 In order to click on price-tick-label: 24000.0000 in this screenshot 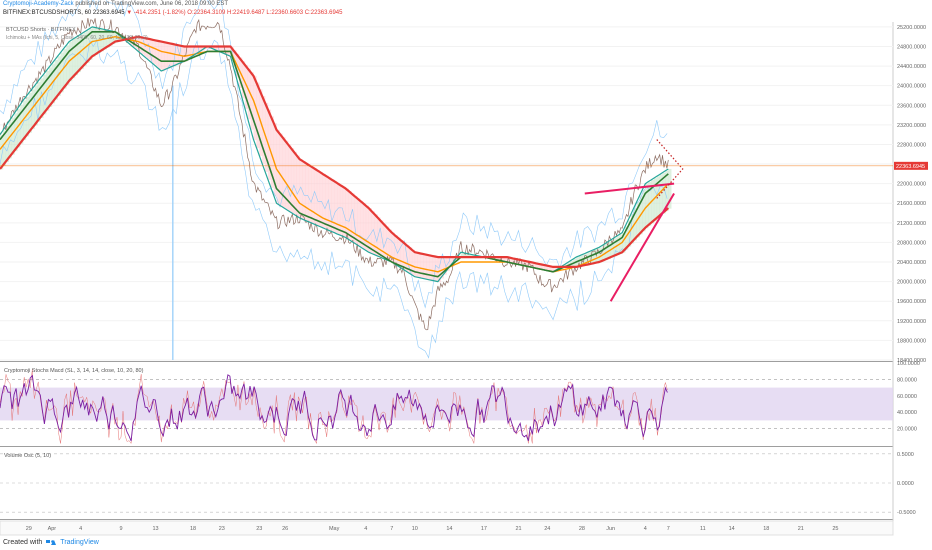, I will do `click(911, 87)`.